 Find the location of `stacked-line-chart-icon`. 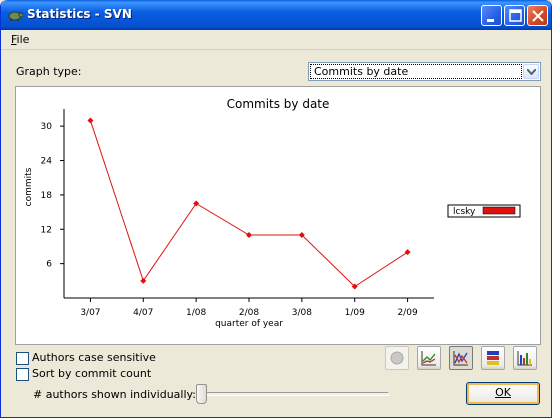

stacked-line-chart-icon is located at coordinates (460, 358).